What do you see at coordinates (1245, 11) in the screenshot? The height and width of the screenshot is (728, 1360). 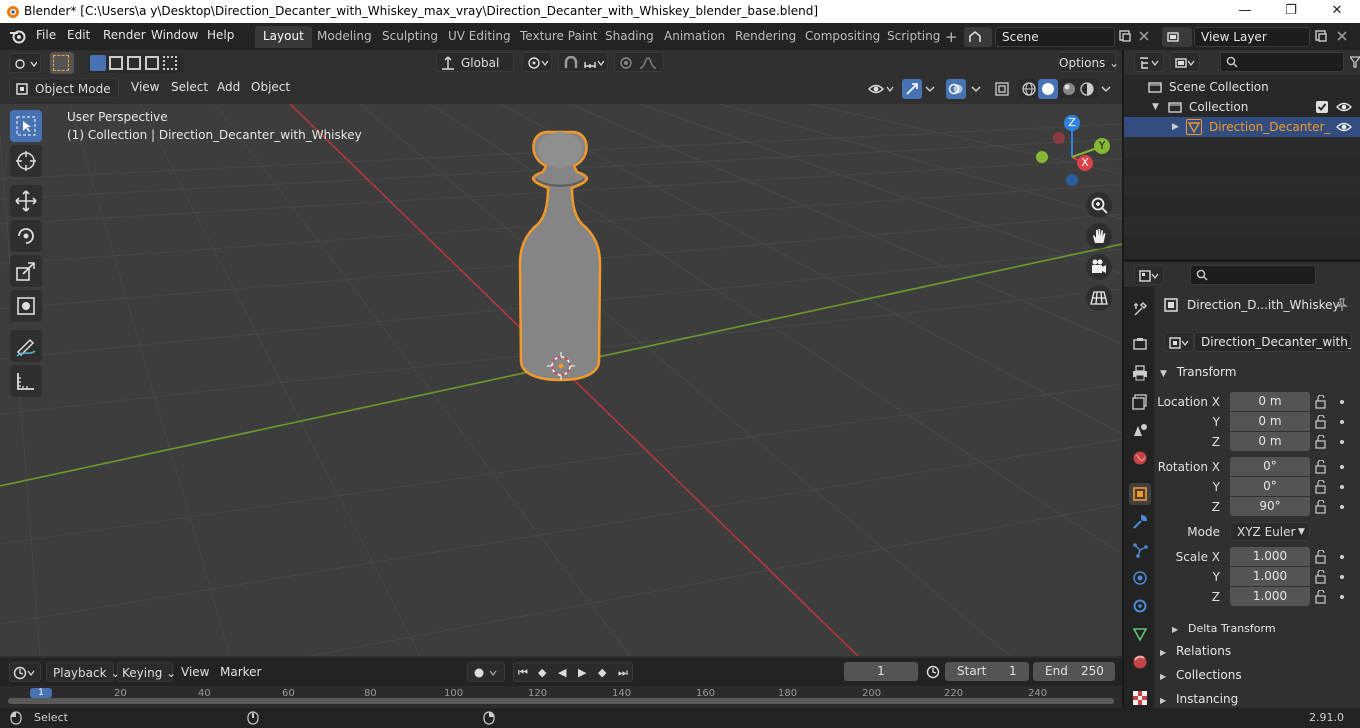 I see `minimize-button: —` at bounding box center [1245, 11].